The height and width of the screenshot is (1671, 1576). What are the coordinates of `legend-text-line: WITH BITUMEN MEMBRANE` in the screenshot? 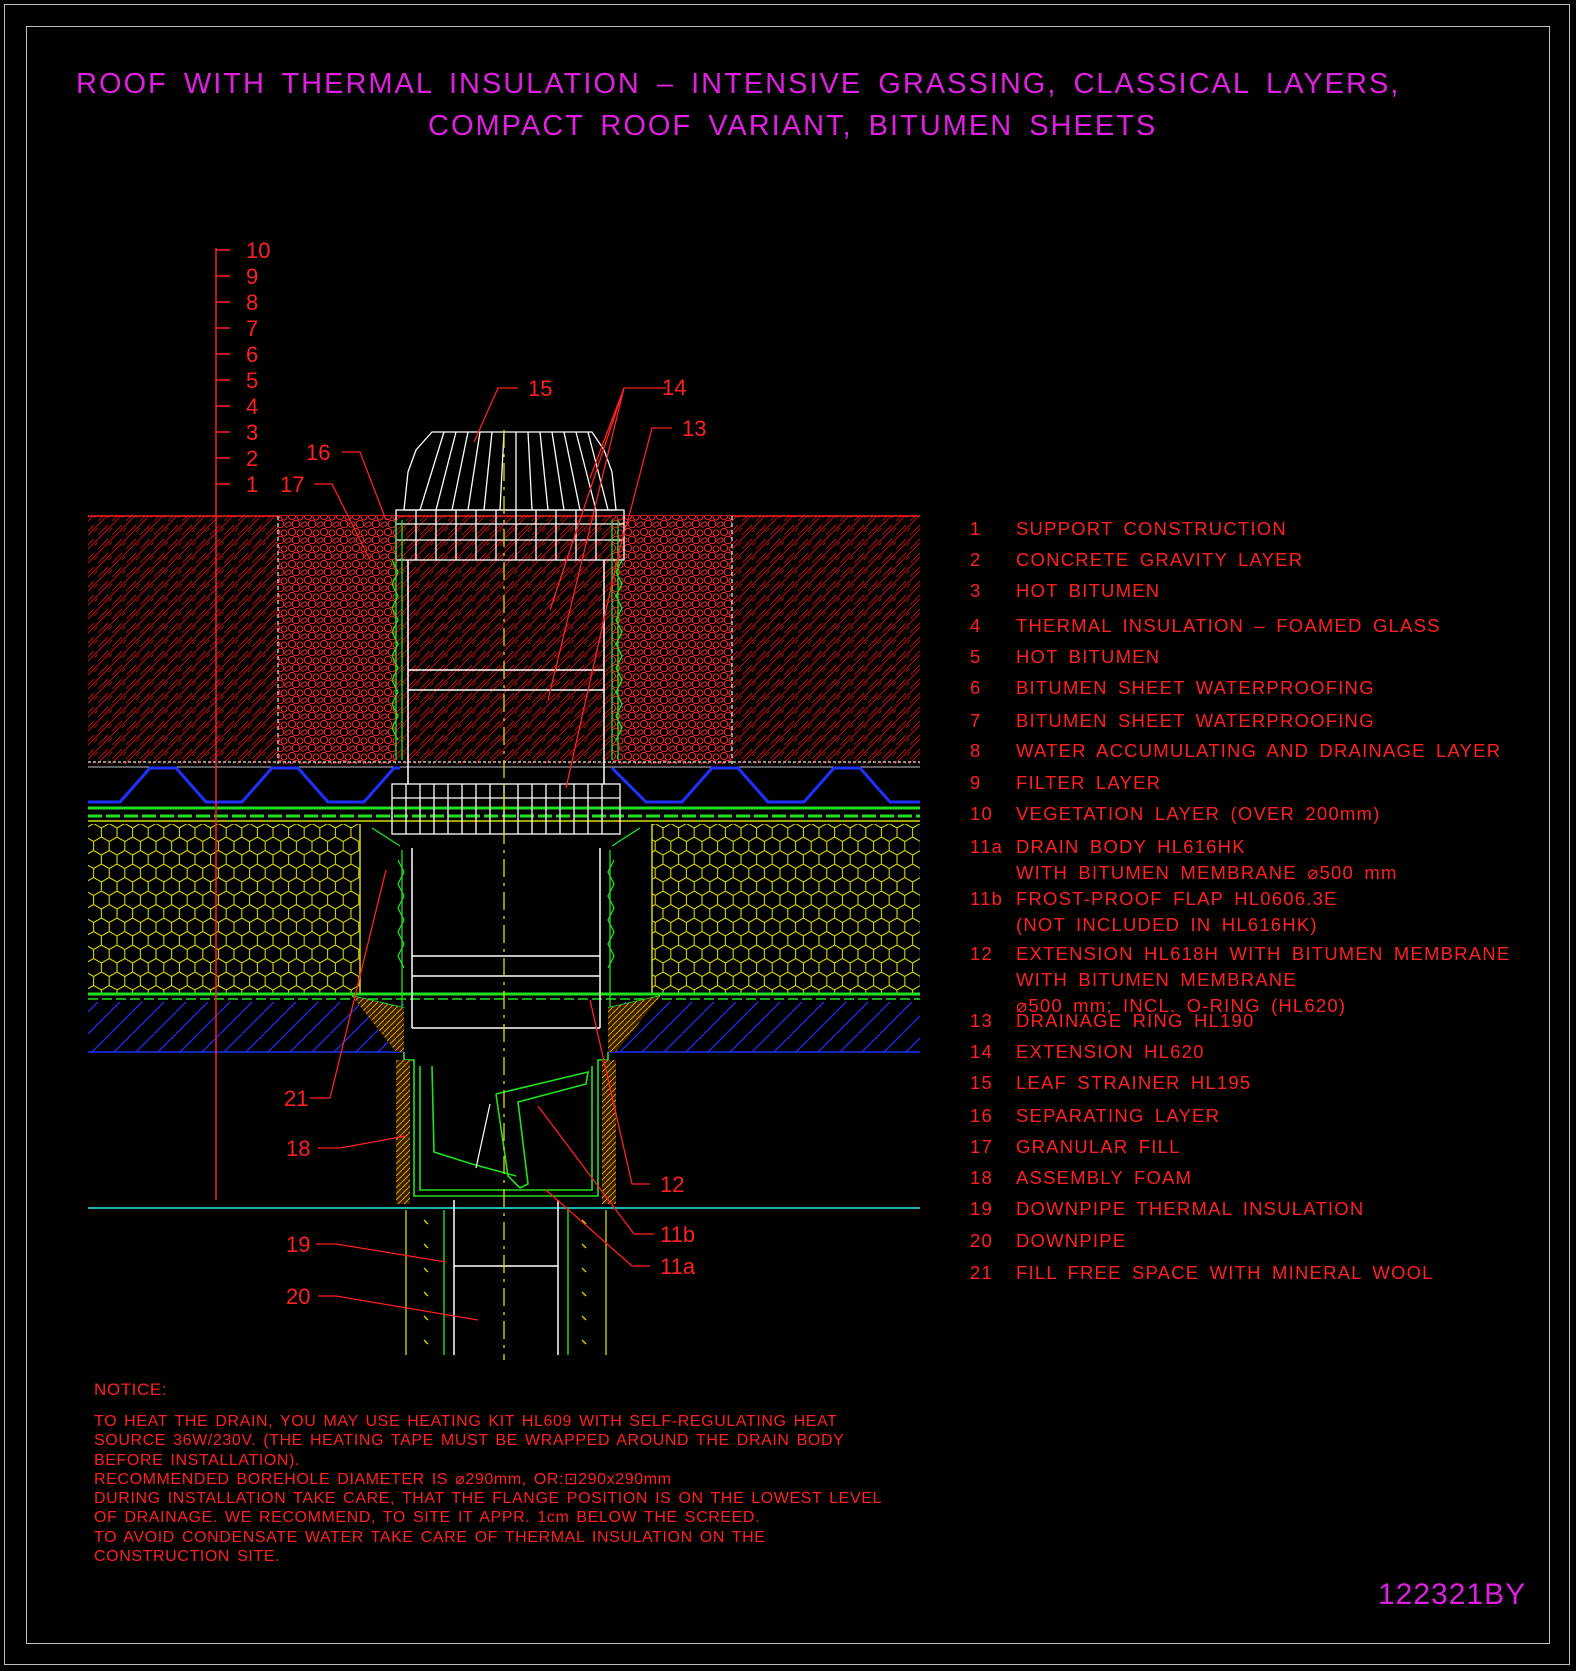 It's located at (1156, 979).